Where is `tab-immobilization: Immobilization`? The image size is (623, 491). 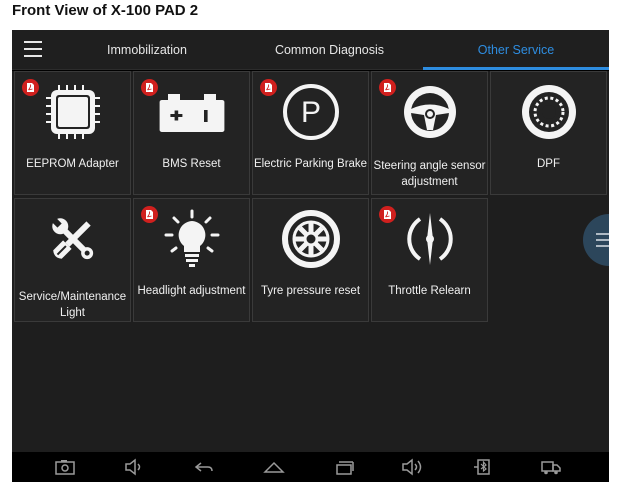 tab-immobilization: Immobilization is located at coordinates (147, 50).